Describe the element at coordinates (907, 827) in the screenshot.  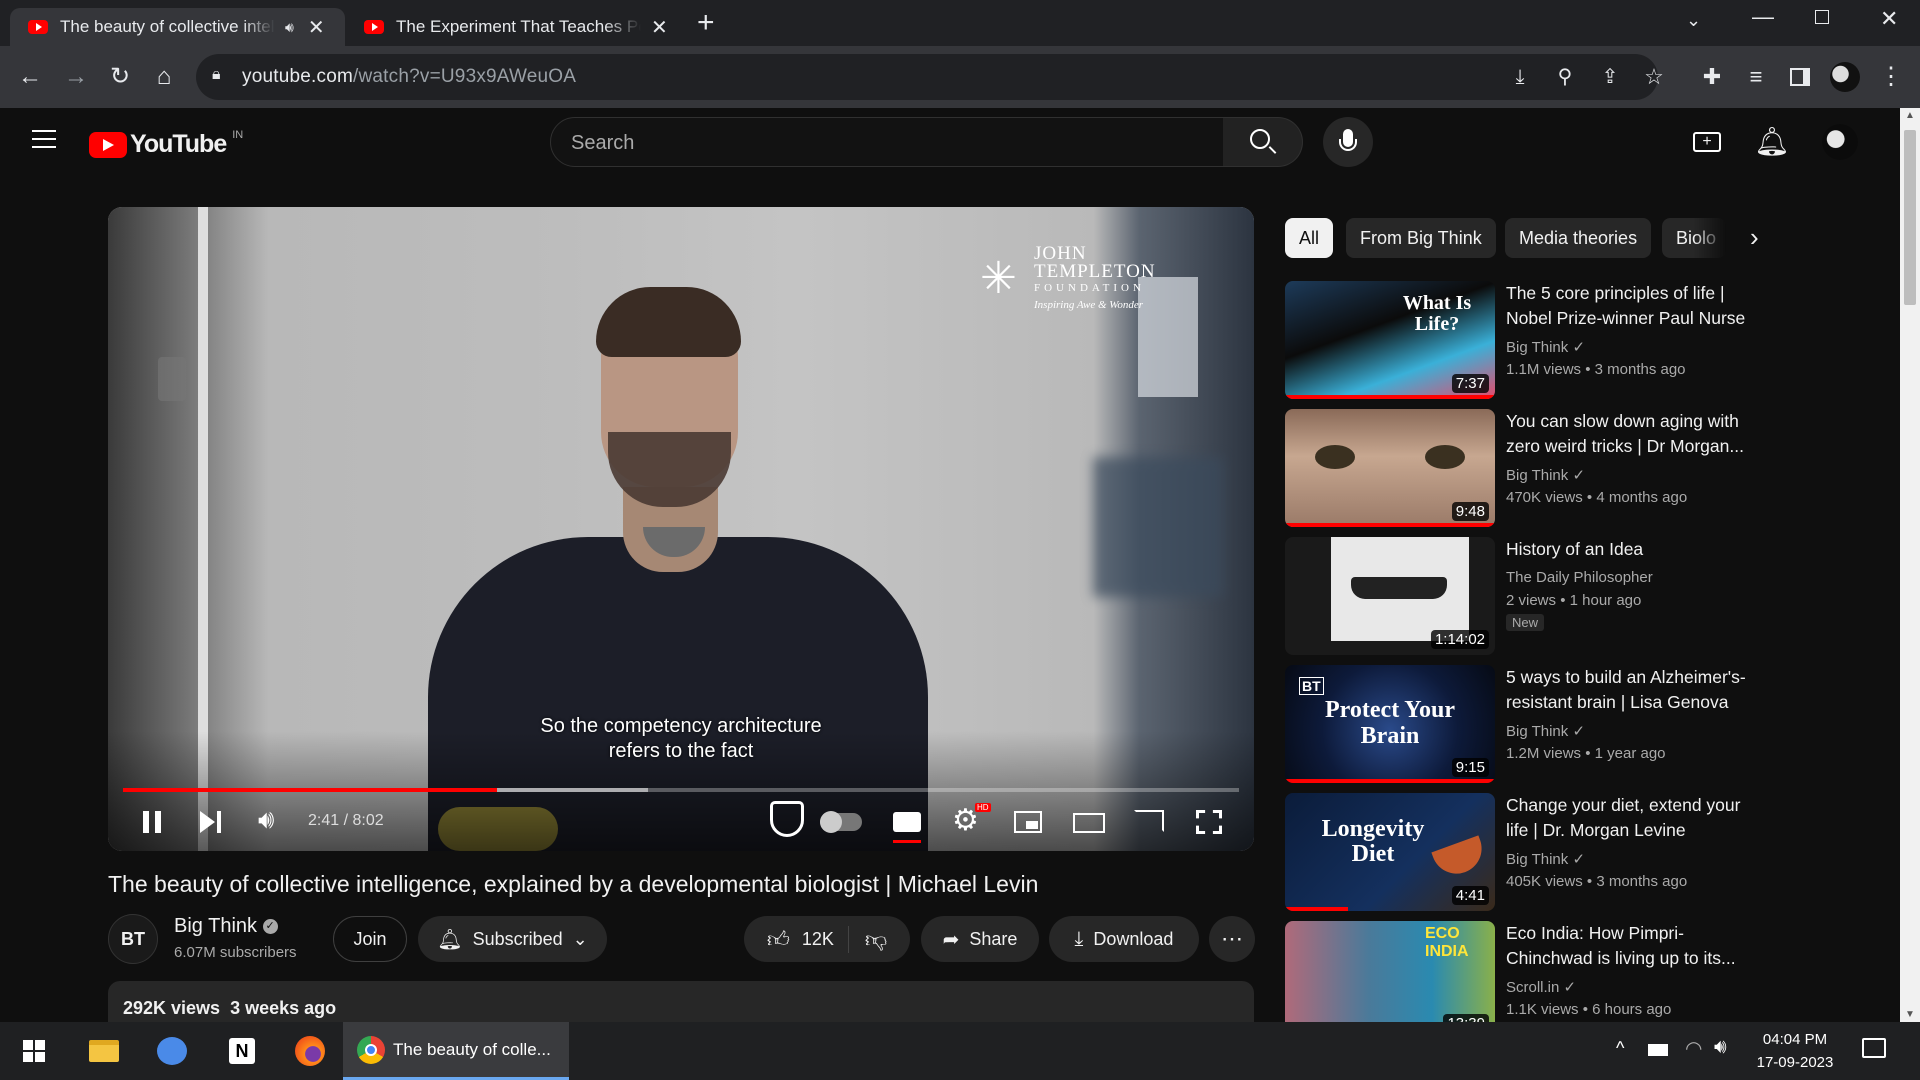
I see `subtitles-icon` at that location.